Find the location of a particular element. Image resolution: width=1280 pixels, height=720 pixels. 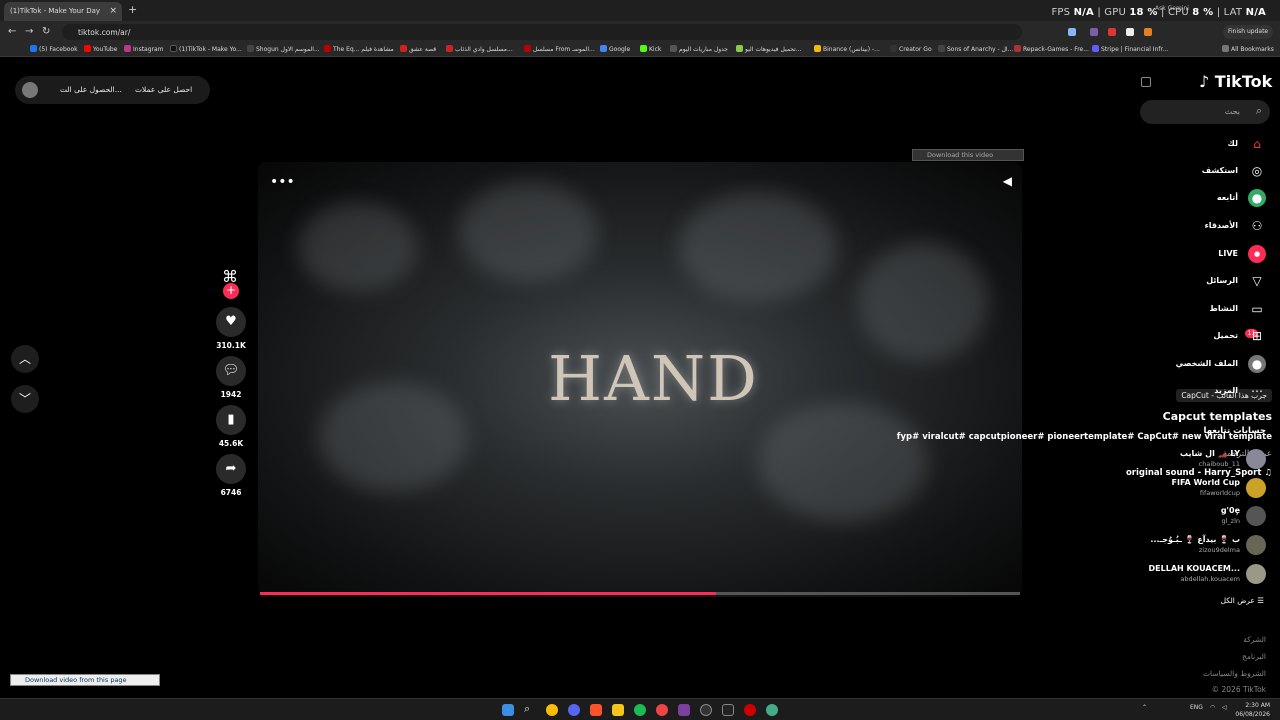

followed-account: FIFA World Cup fifaworldcup is located at coordinates (1196, 488).